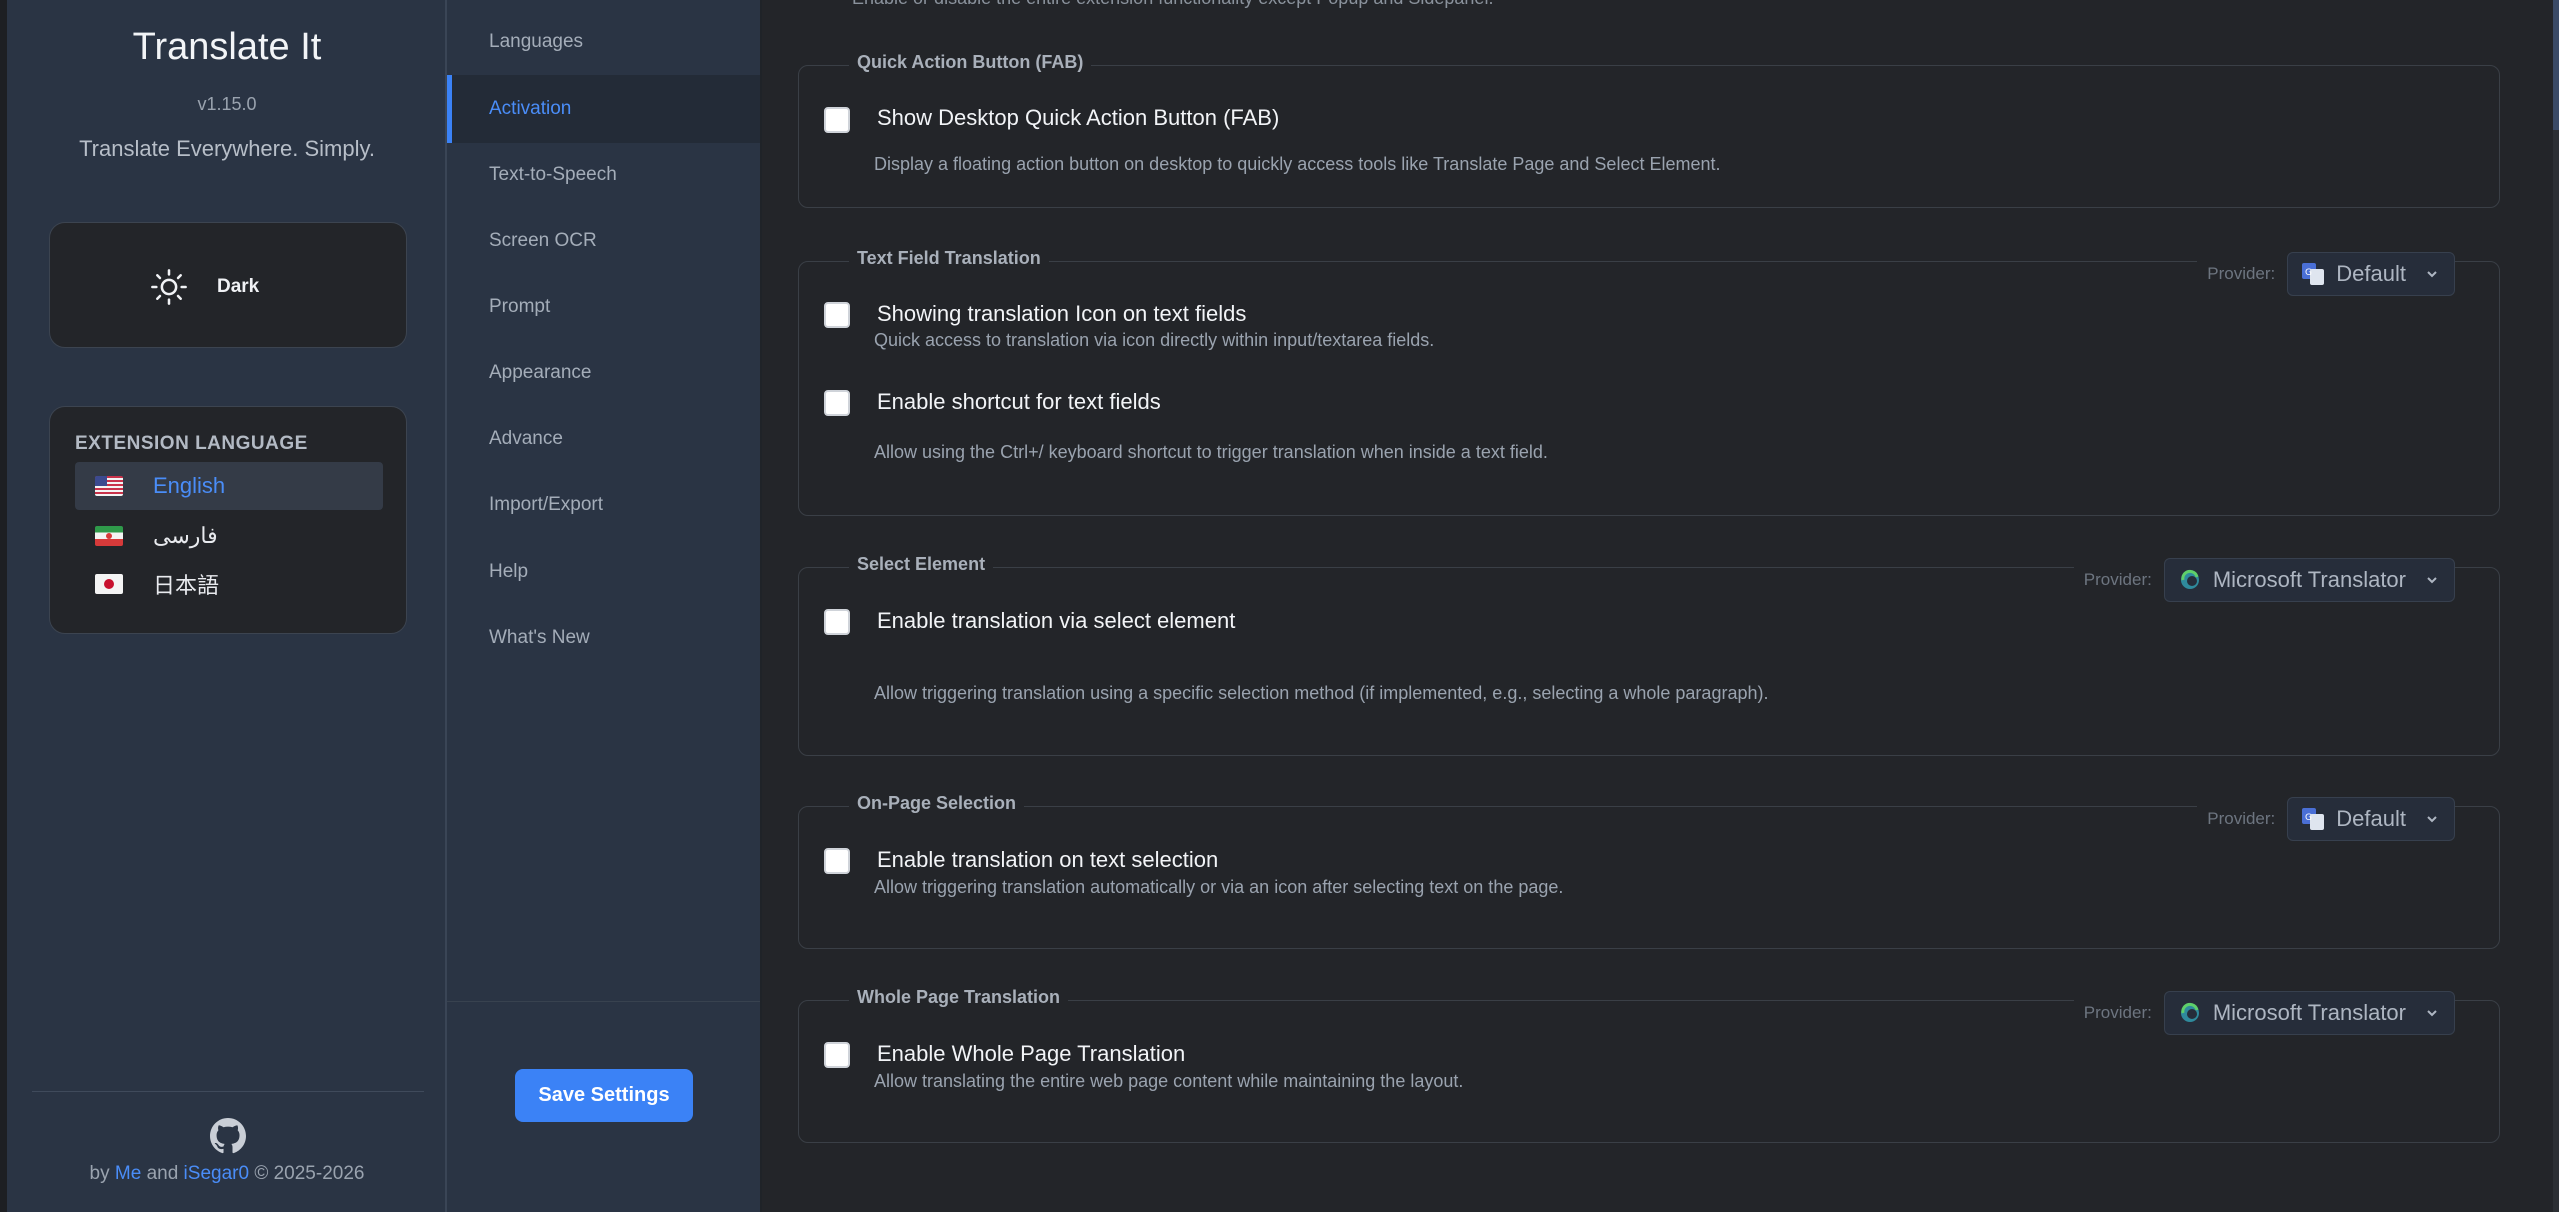  I want to click on section-title: On-Page Selection, so click(937, 803).